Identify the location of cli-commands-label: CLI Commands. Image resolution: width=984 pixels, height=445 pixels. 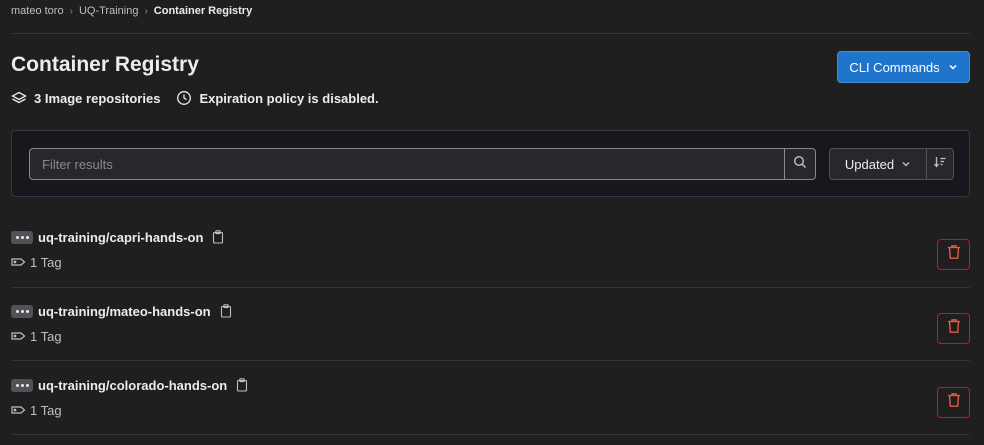
(894, 67).